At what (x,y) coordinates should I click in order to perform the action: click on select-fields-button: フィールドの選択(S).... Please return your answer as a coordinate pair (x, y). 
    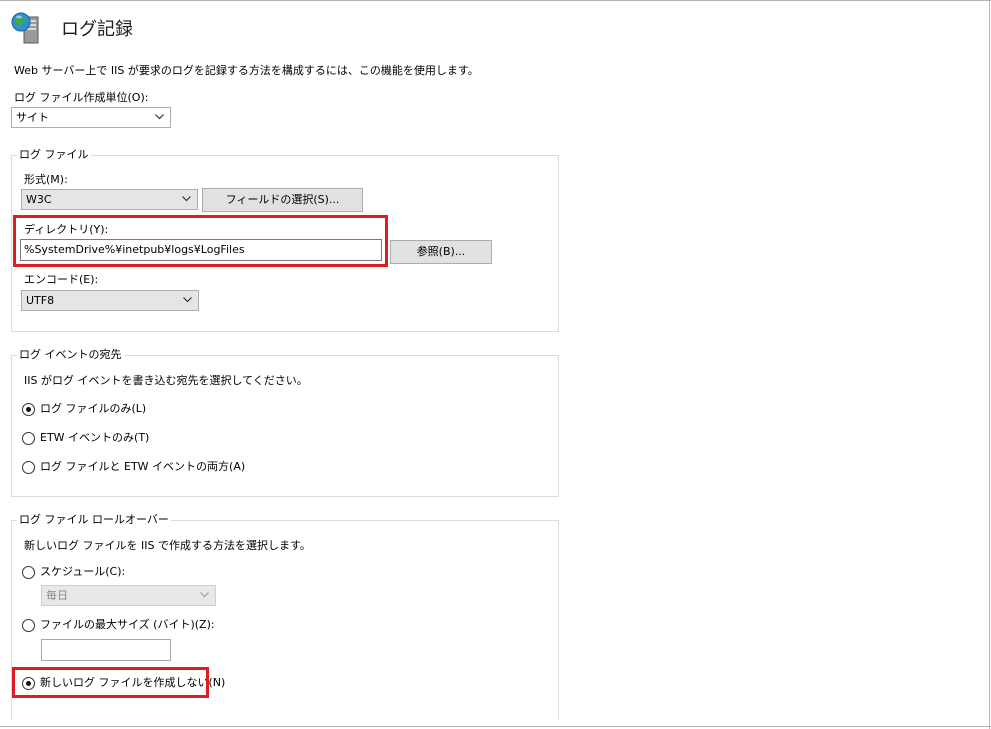
    Looking at the image, I should click on (282, 200).